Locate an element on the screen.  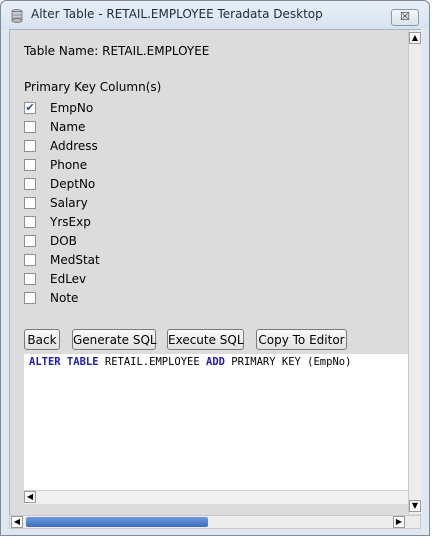
column-checkbox-medstat: MedStat is located at coordinates (124, 261).